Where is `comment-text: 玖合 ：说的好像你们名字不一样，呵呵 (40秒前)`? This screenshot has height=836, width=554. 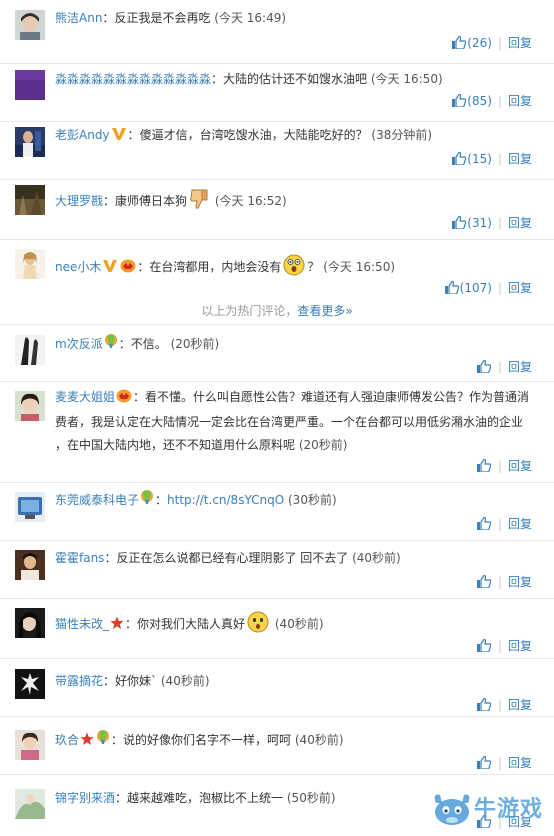
comment-text: 玖合 ：说的好像你们名字不一样，呵呵 (40秒前) is located at coordinates (295, 741).